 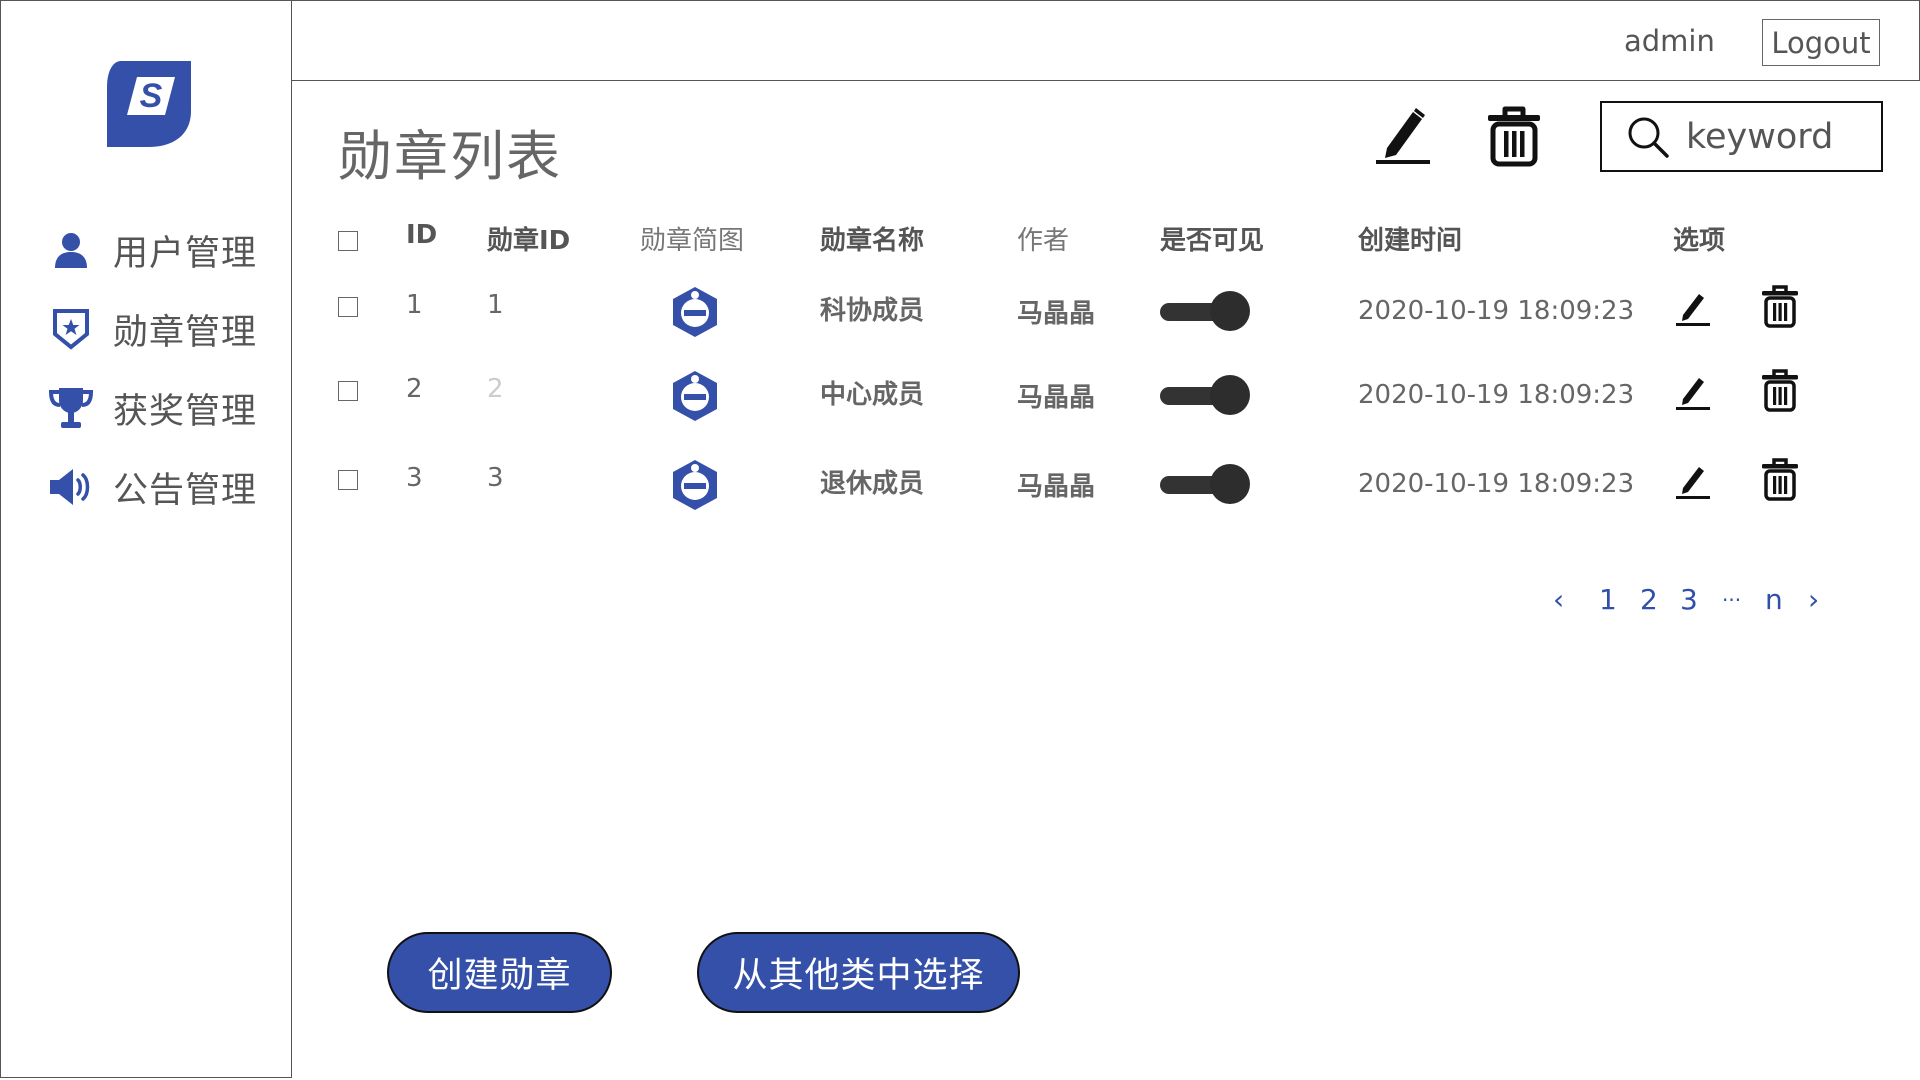 What do you see at coordinates (495, 478) in the screenshot?
I see `row-medal-id: 3` at bounding box center [495, 478].